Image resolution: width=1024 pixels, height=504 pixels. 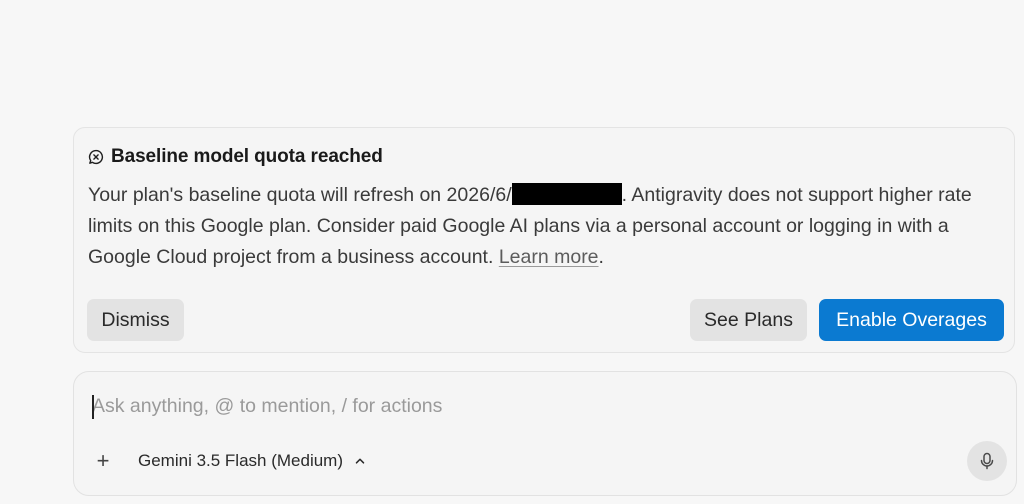 I want to click on chevron-up-icon, so click(x=360, y=461).